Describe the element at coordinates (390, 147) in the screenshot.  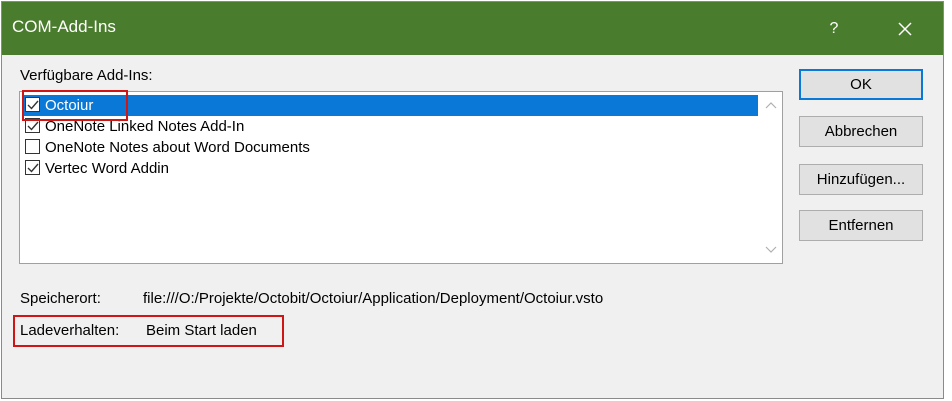
I see `list-item-onenote-notes: OneNote Notes about Word Documents` at that location.